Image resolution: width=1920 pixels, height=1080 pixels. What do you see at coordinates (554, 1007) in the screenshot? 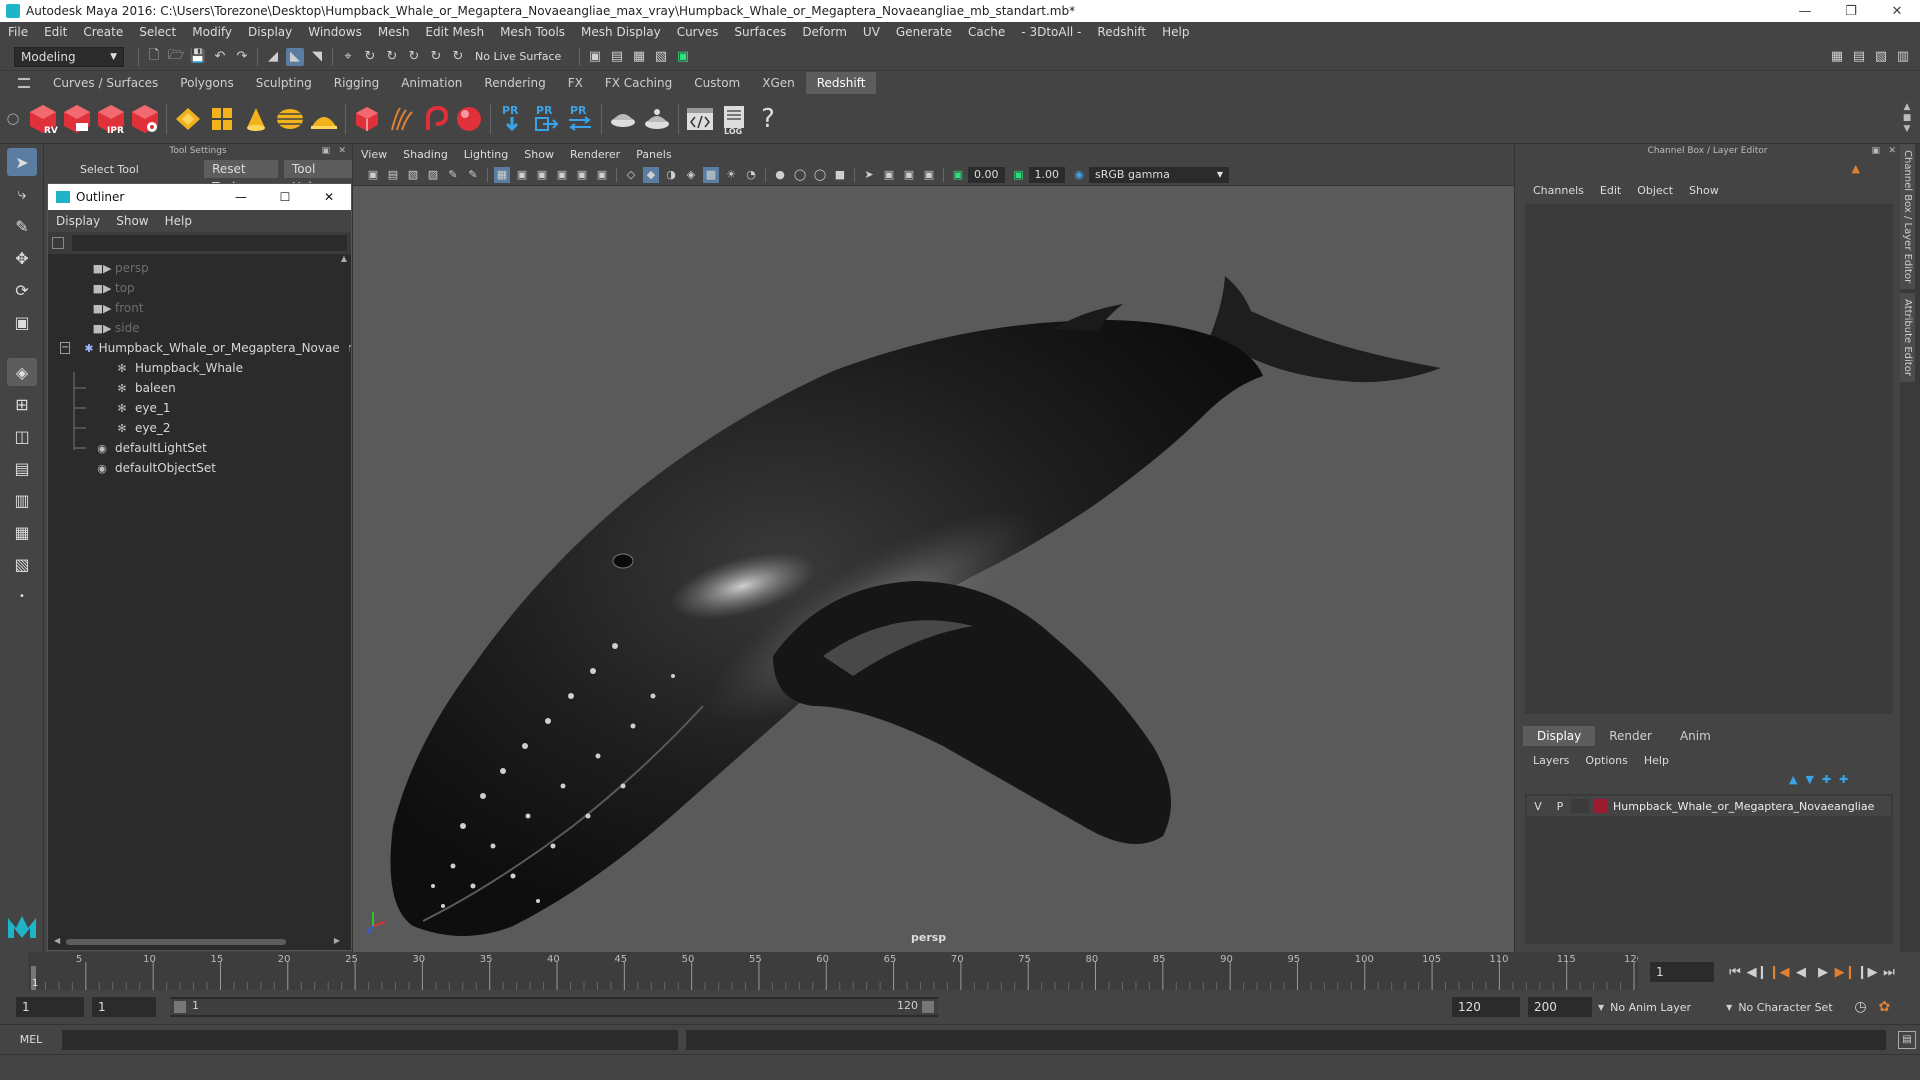
I see `range-bar-fill` at bounding box center [554, 1007].